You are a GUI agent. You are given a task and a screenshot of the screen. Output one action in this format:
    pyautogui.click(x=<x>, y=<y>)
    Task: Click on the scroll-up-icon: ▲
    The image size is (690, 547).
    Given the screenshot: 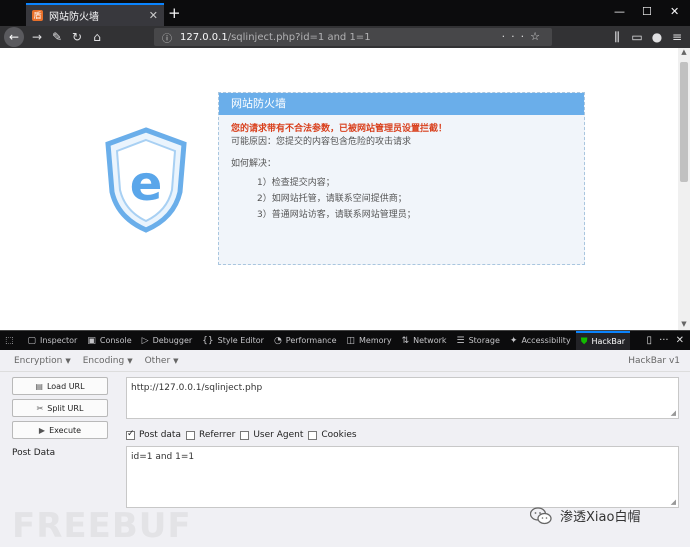 What is the action you would take?
    pyautogui.click(x=684, y=53)
    